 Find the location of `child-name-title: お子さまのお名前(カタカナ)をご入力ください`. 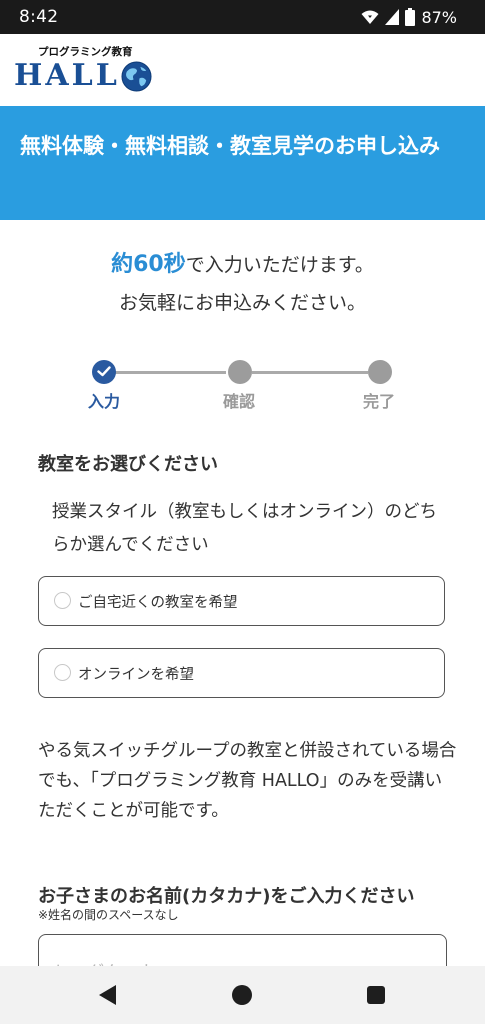

child-name-title: お子さまのお名前(カタカナ)をご入力ください is located at coordinates (226, 896).